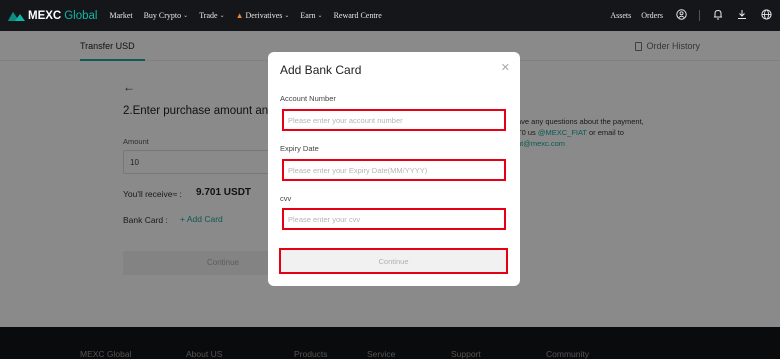  I want to click on mexc-logo: MEXC Global, so click(52, 16).